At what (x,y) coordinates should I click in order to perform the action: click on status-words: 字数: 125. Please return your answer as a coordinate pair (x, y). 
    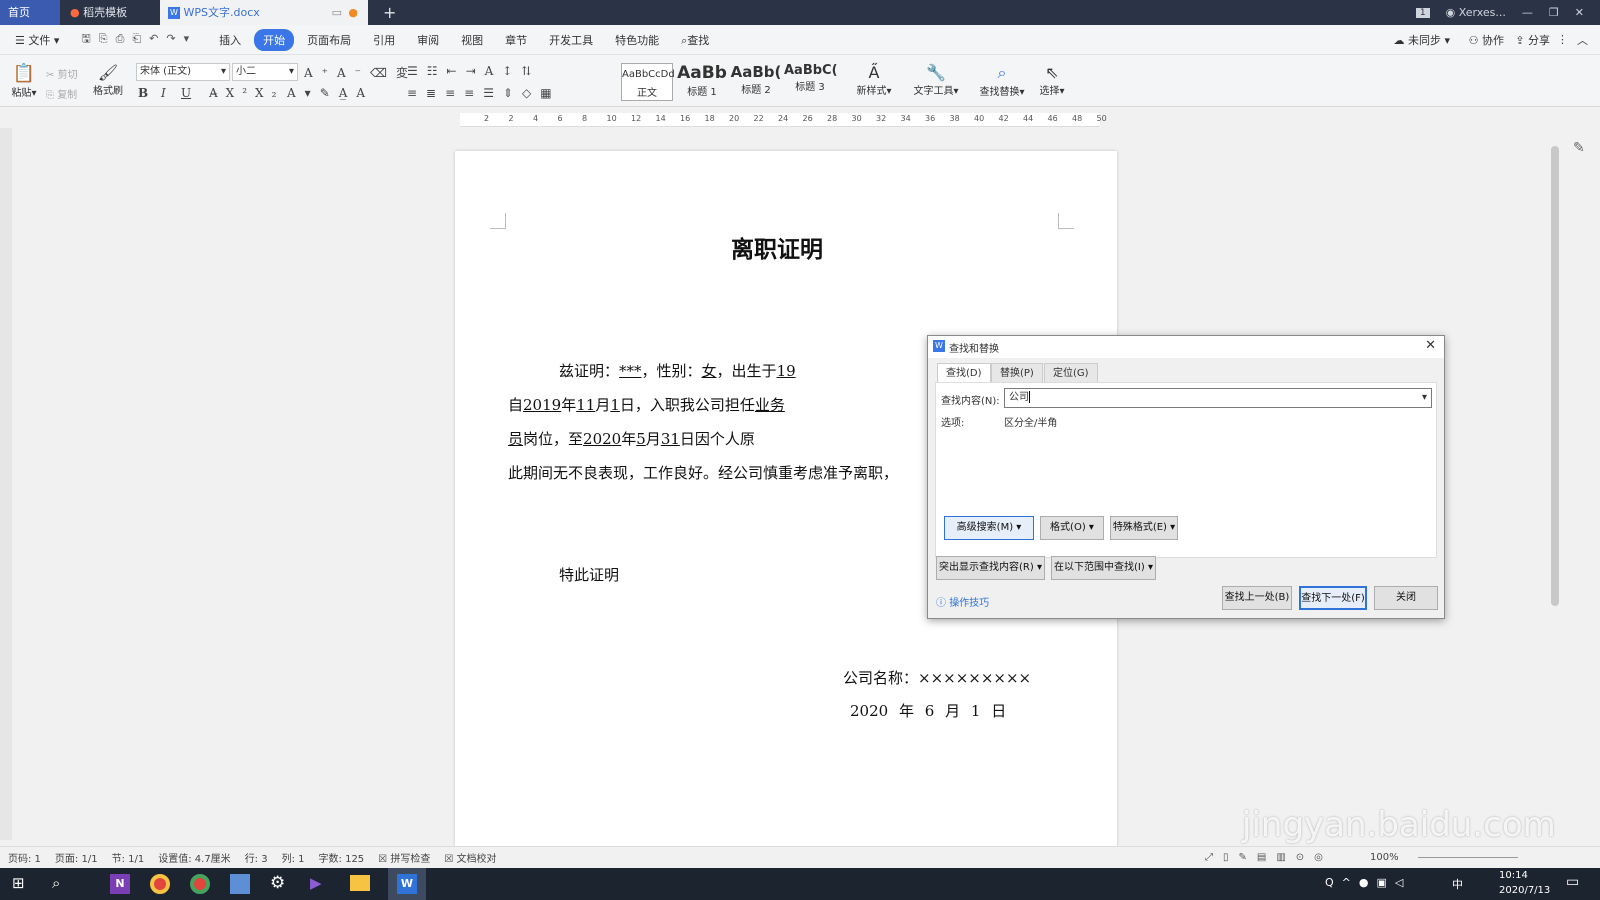
    Looking at the image, I should click on (342, 857).